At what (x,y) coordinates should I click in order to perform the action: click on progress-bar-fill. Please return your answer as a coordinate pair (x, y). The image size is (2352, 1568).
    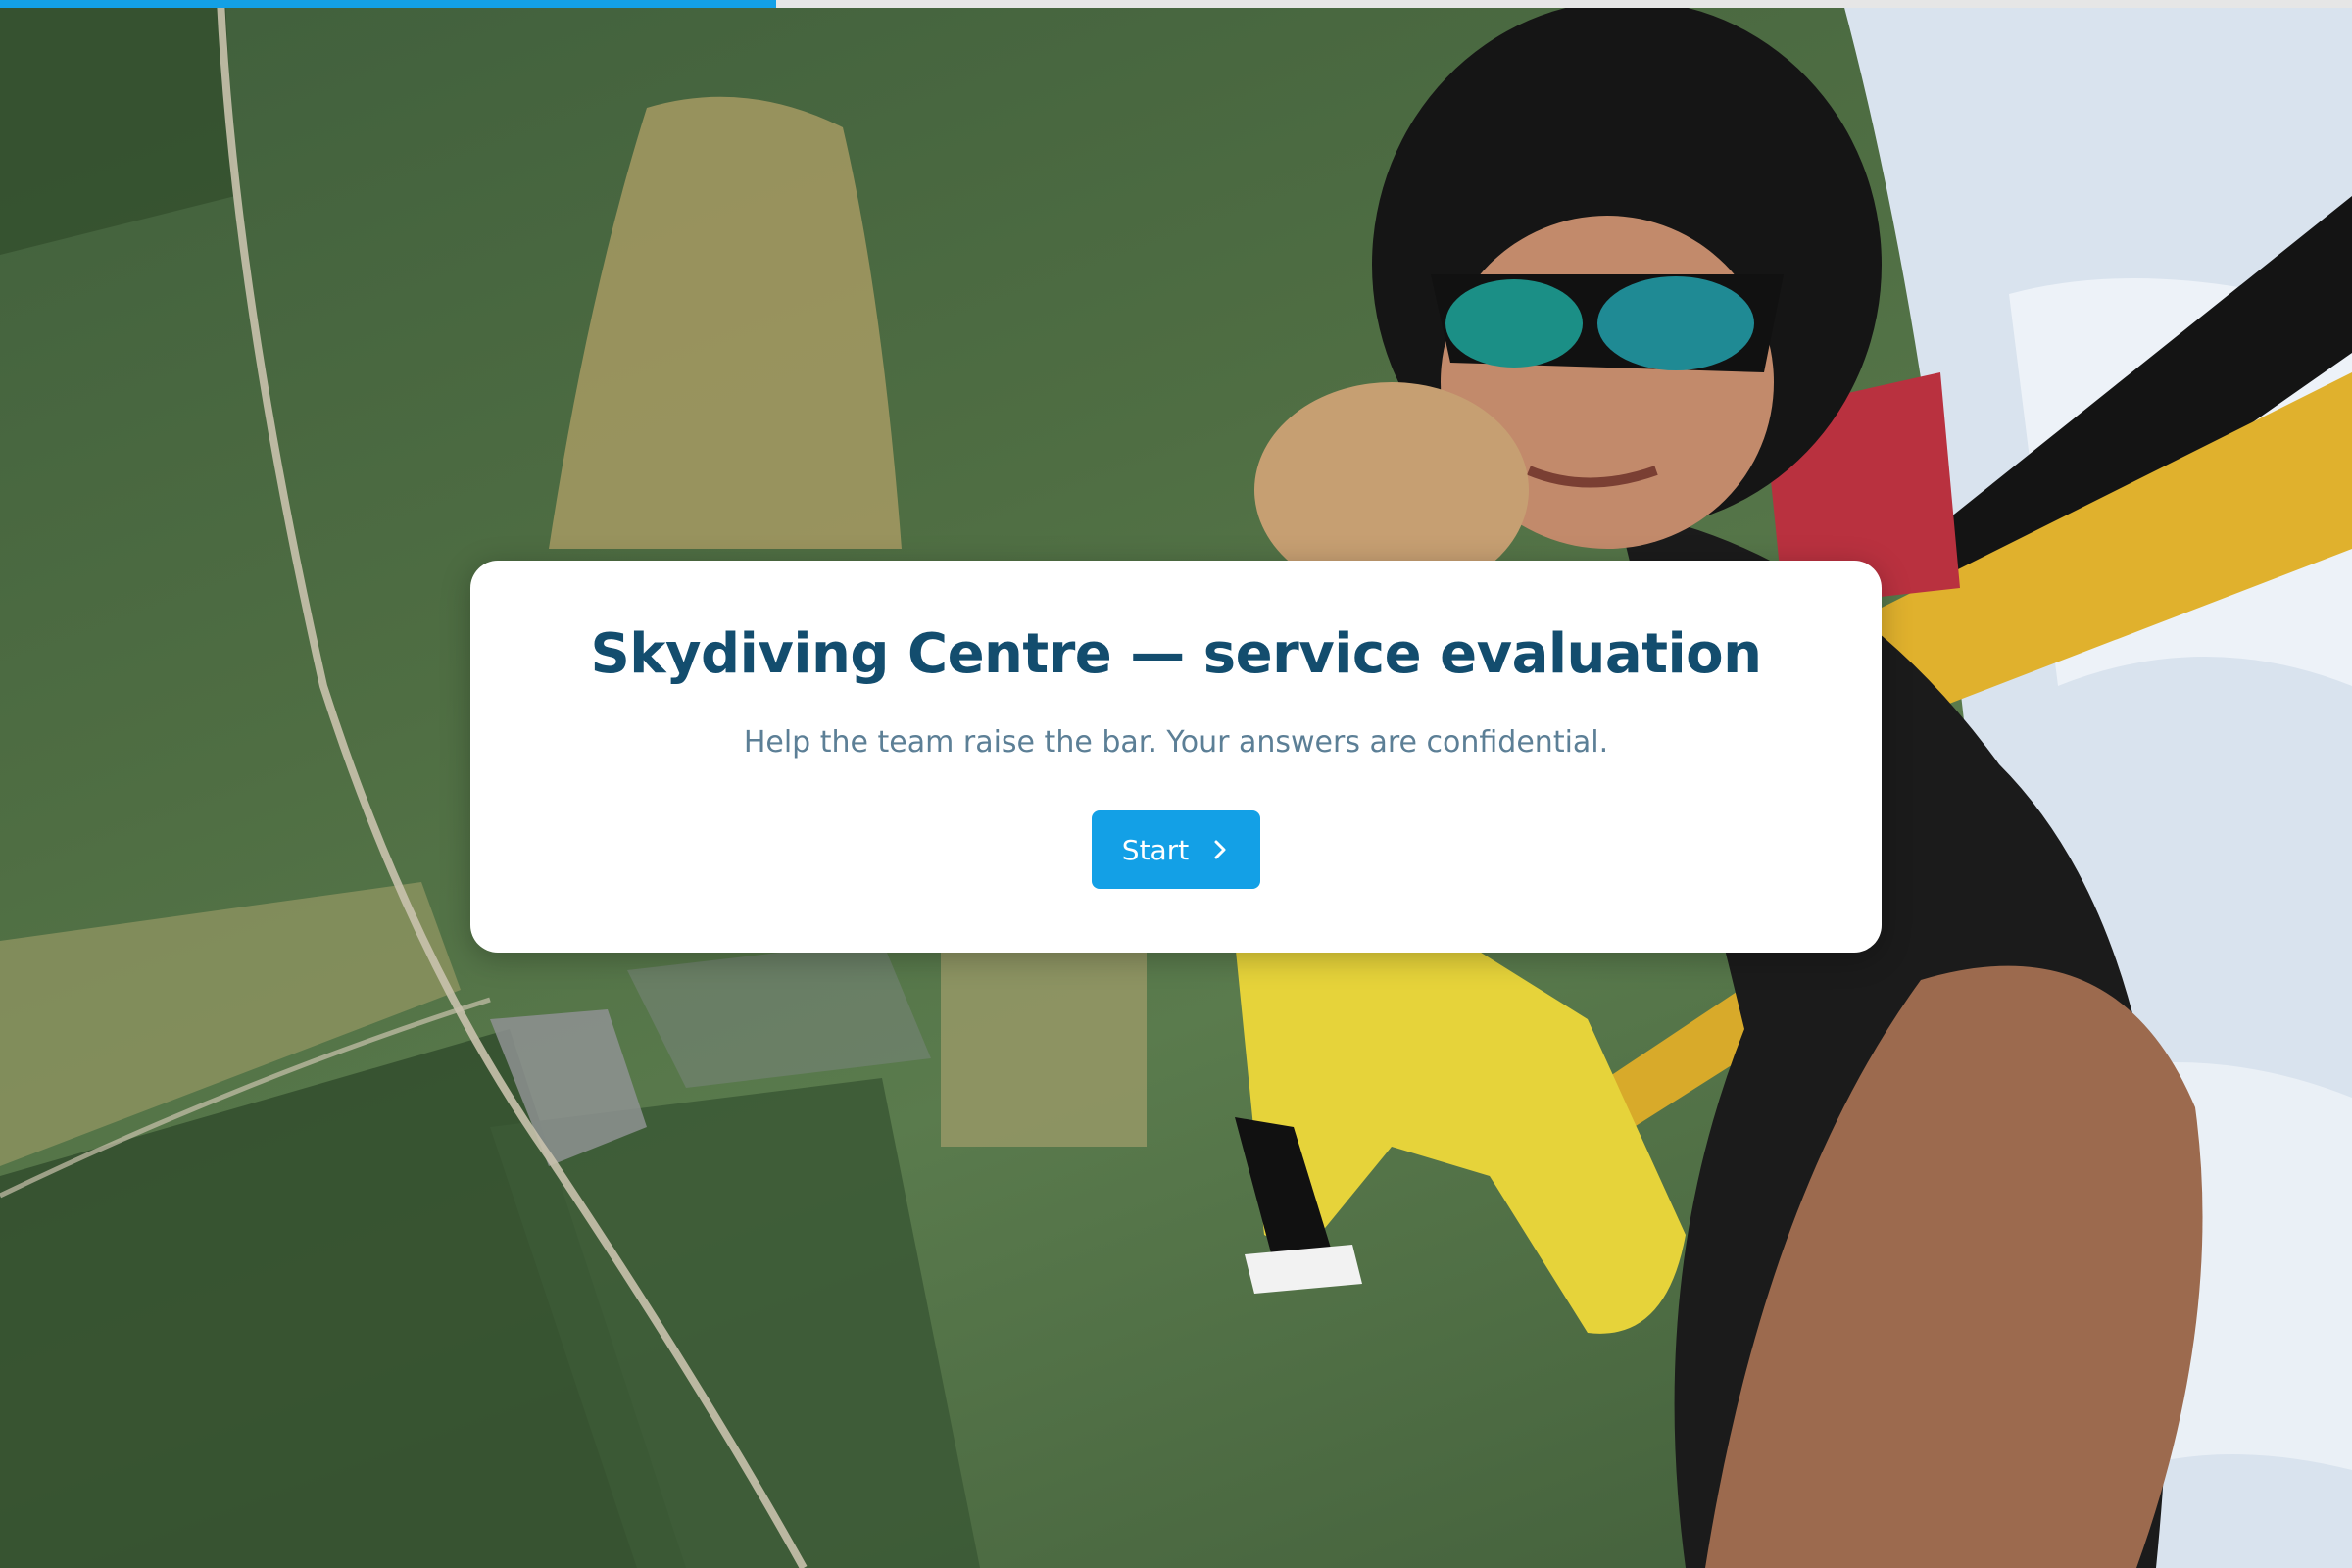
    Looking at the image, I should click on (388, 4).